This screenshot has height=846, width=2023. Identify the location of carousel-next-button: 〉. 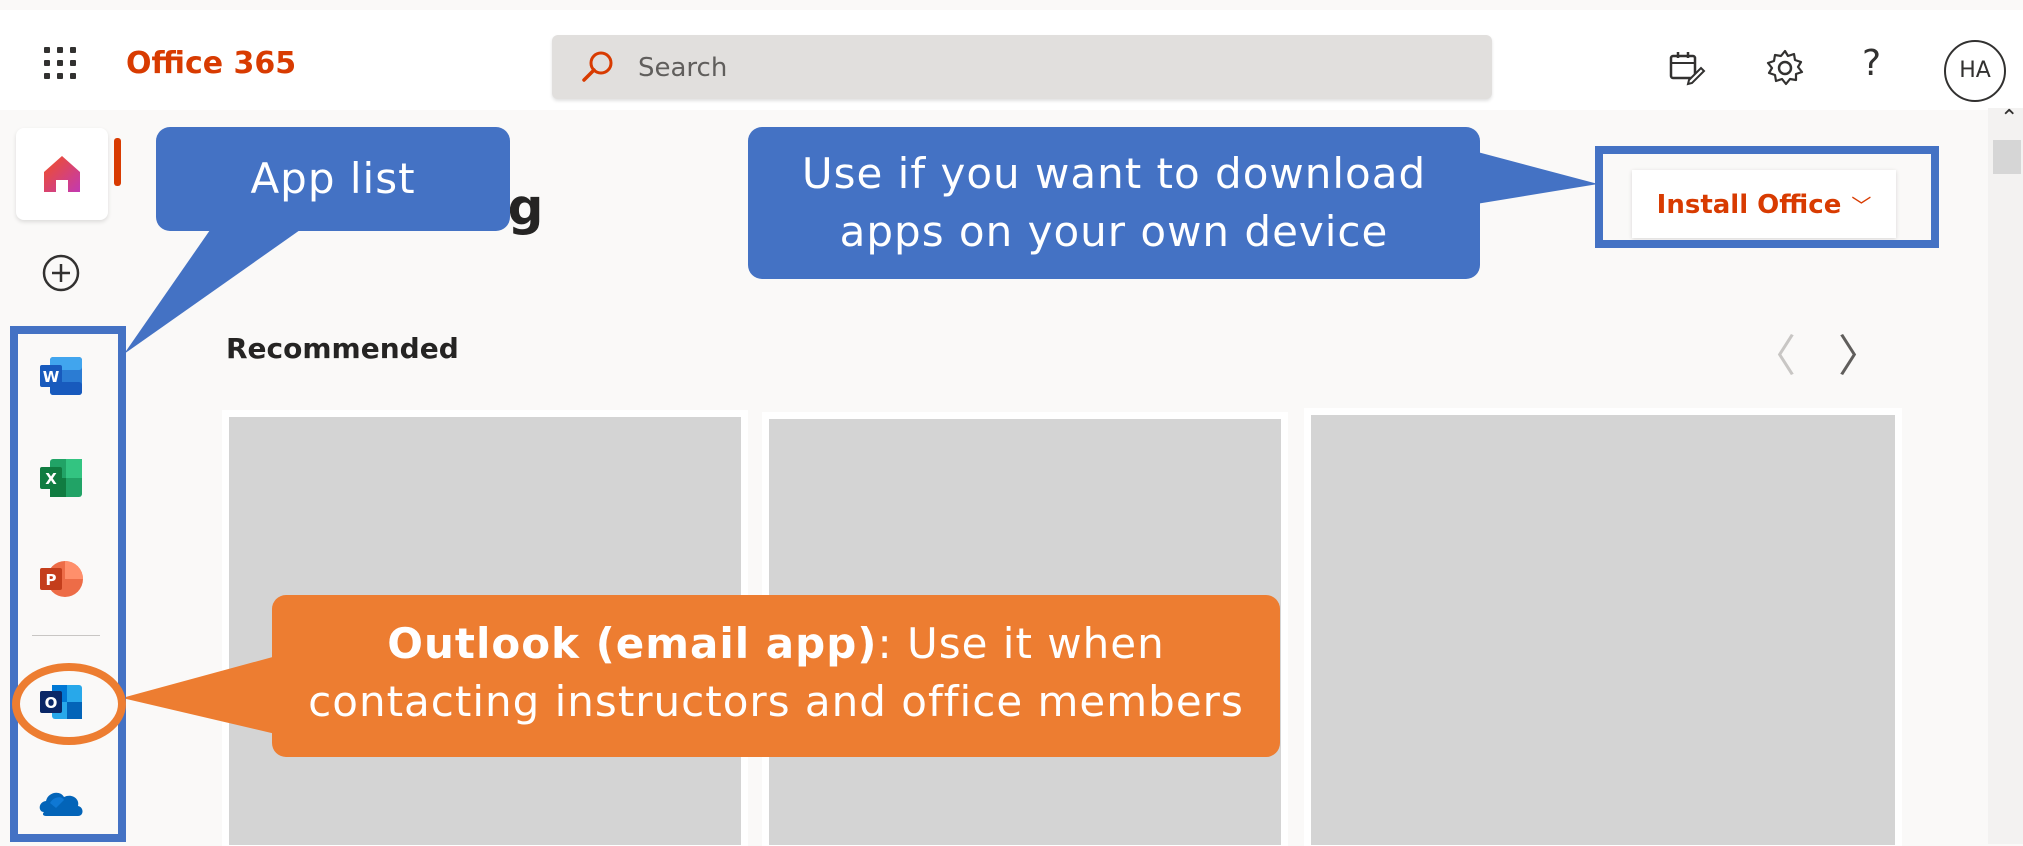
(1860, 352).